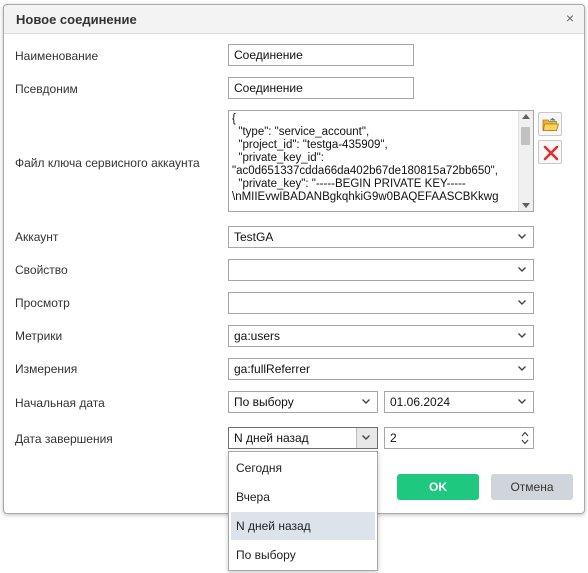 The width and height of the screenshot is (588, 573). What do you see at coordinates (459, 402) in the screenshot?
I see `start-date-picker: 01.06.2024` at bounding box center [459, 402].